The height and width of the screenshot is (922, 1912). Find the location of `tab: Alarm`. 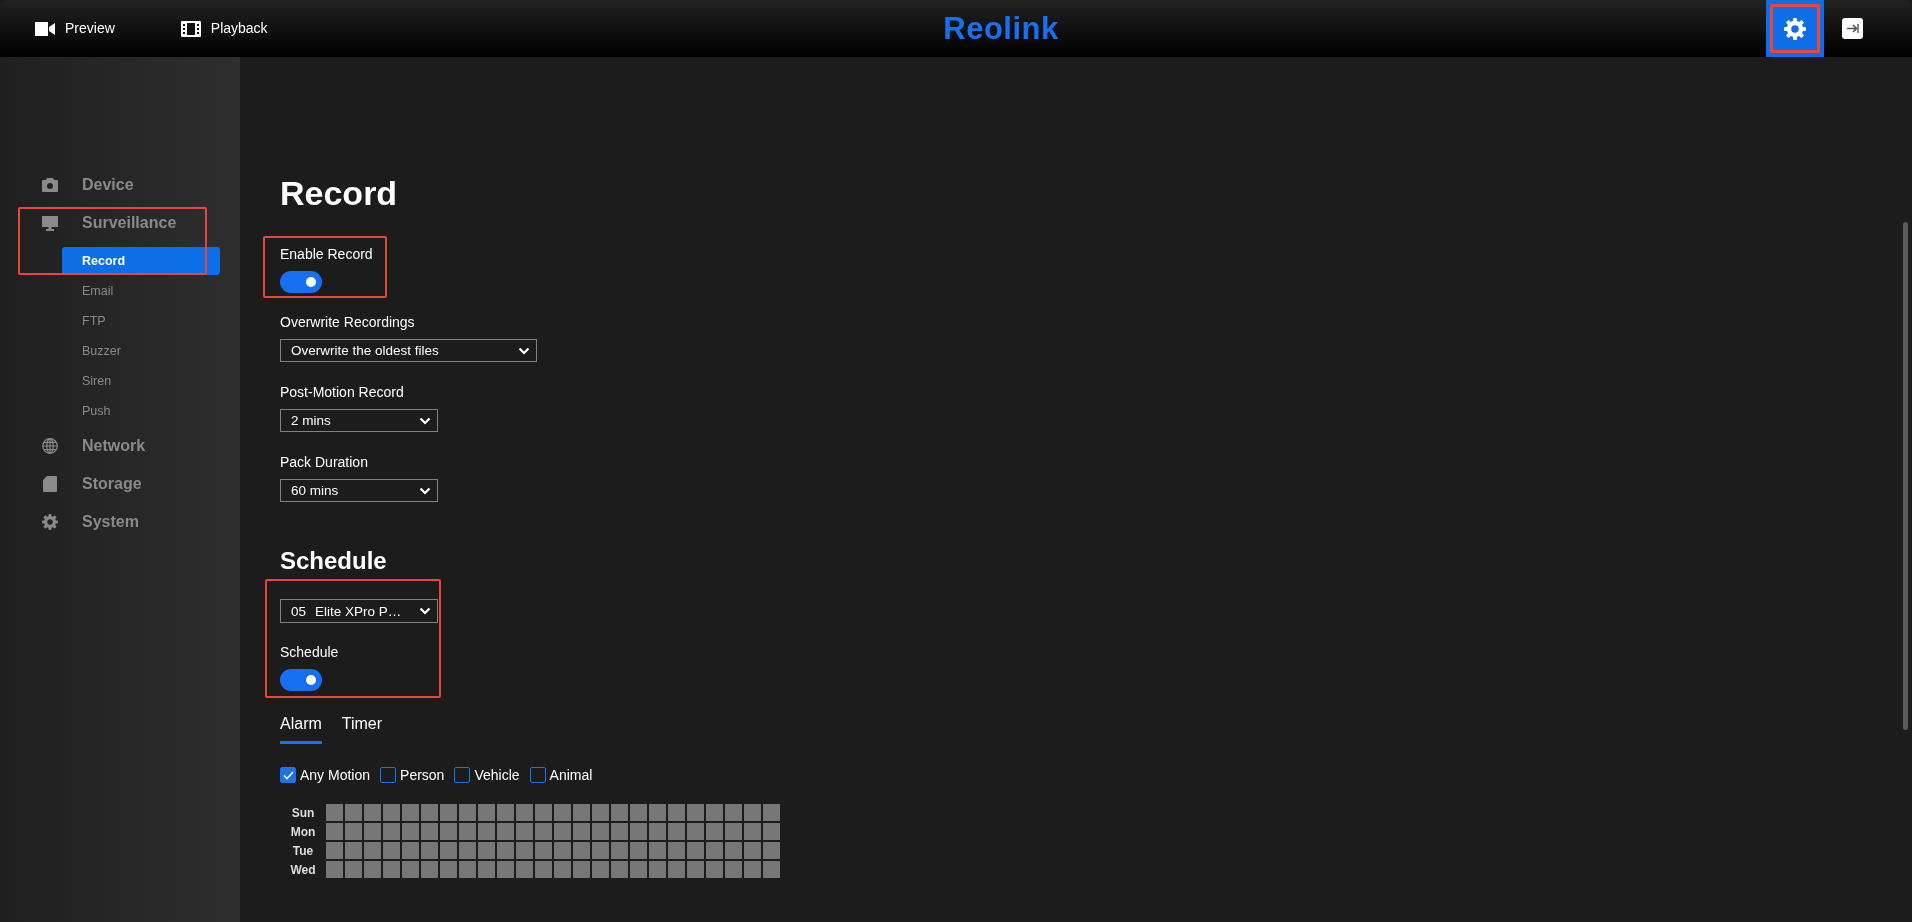

tab: Alarm is located at coordinates (301, 729).